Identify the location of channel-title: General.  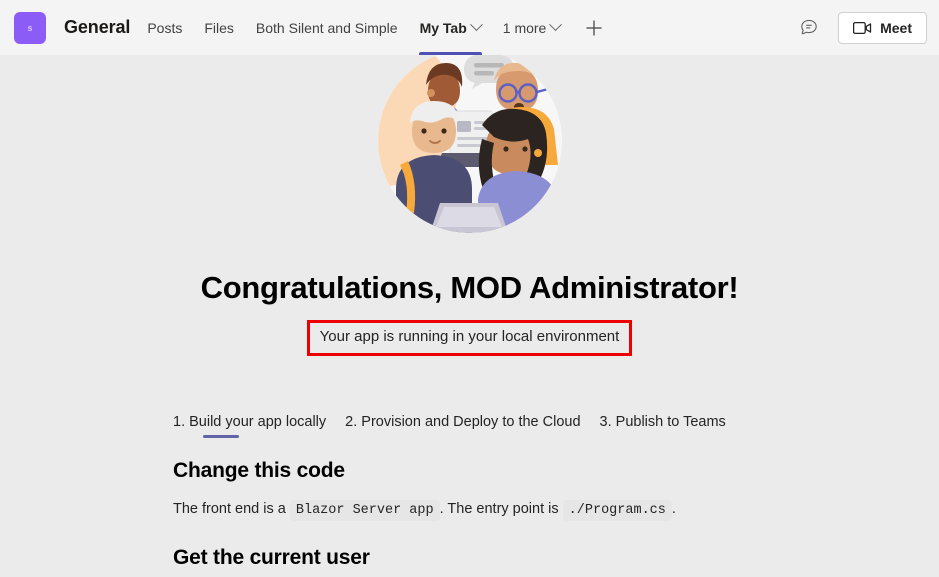
(97, 27).